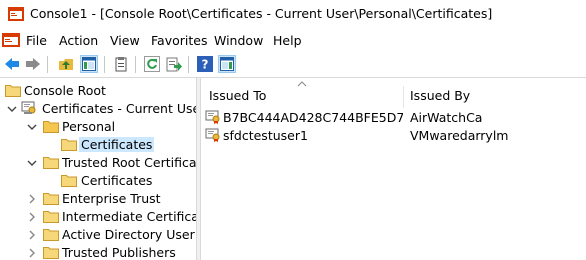 The width and height of the screenshot is (586, 260). I want to click on tree-item-personal-certificates: Certificates, so click(98, 145).